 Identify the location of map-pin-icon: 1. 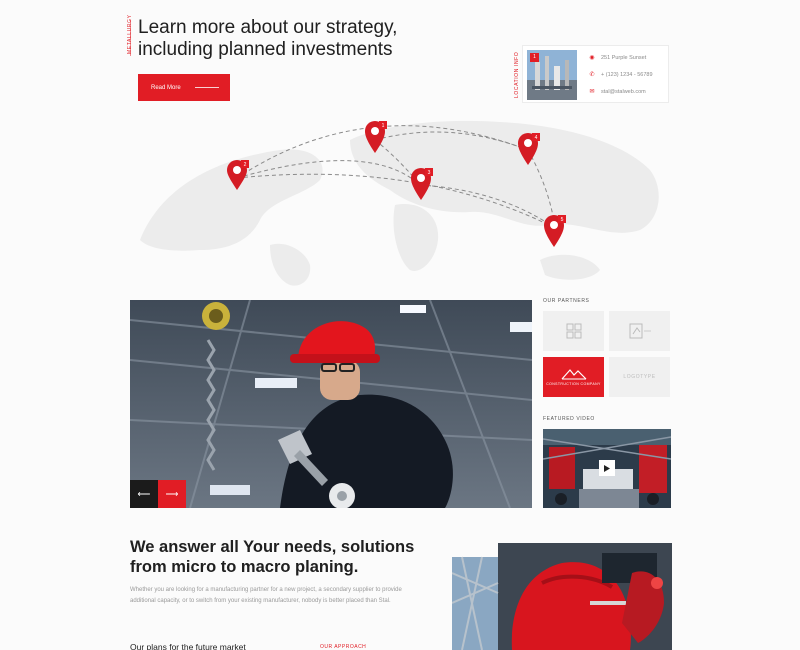
(377, 138).